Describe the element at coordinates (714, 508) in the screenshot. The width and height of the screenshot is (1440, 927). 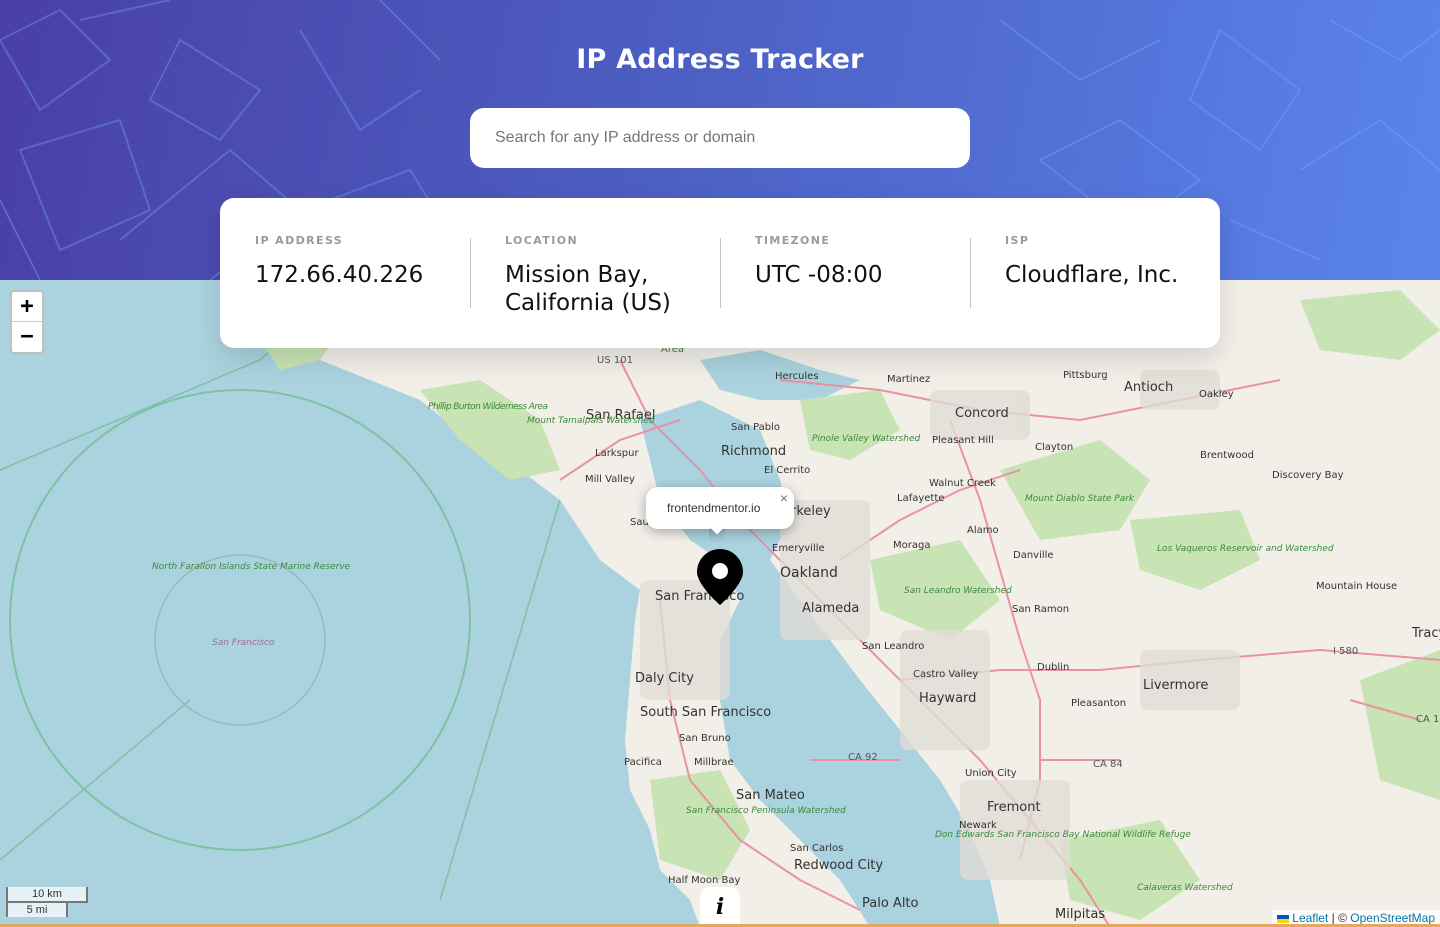
I see `popup-text: frontendmentor.io` at that location.